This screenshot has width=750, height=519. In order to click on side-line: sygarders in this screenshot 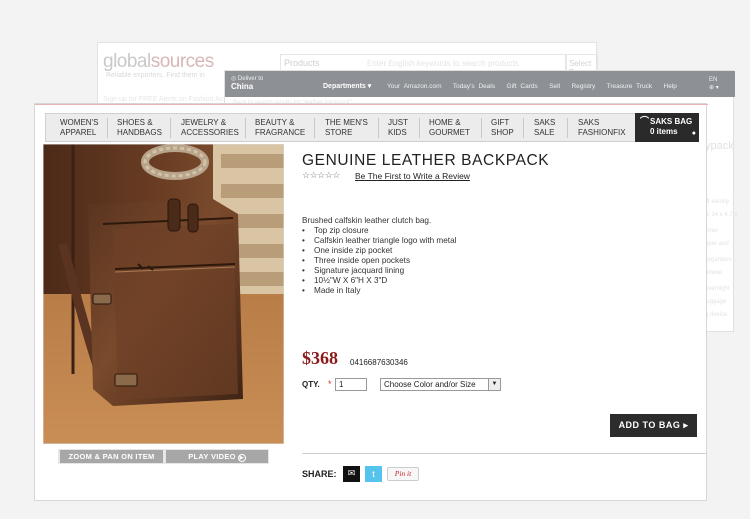, I will do `click(718, 260)`.